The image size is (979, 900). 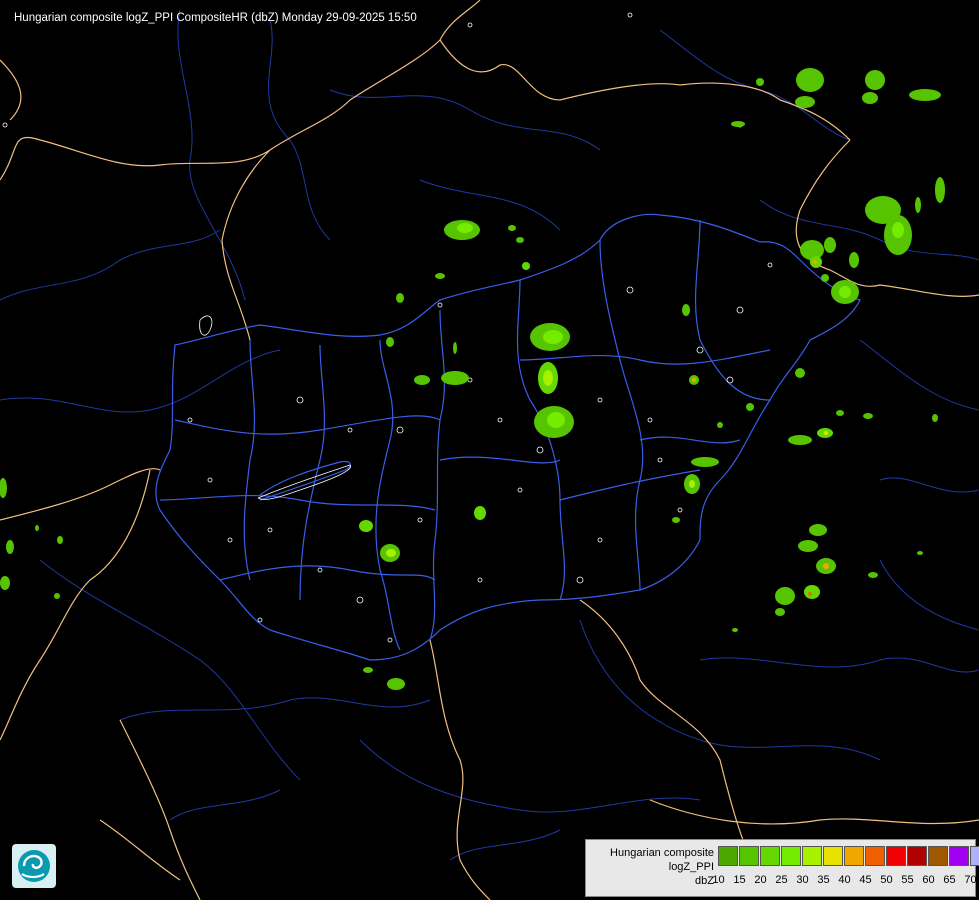 I want to click on legend-tick-label: 30, so click(x=802, y=880).